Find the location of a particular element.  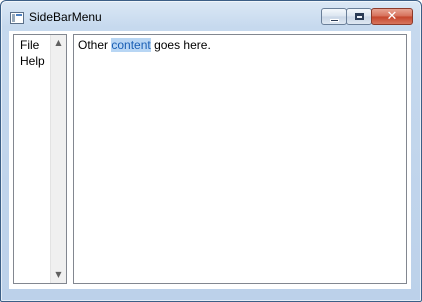

close-icon: ✕ is located at coordinates (392, 16).